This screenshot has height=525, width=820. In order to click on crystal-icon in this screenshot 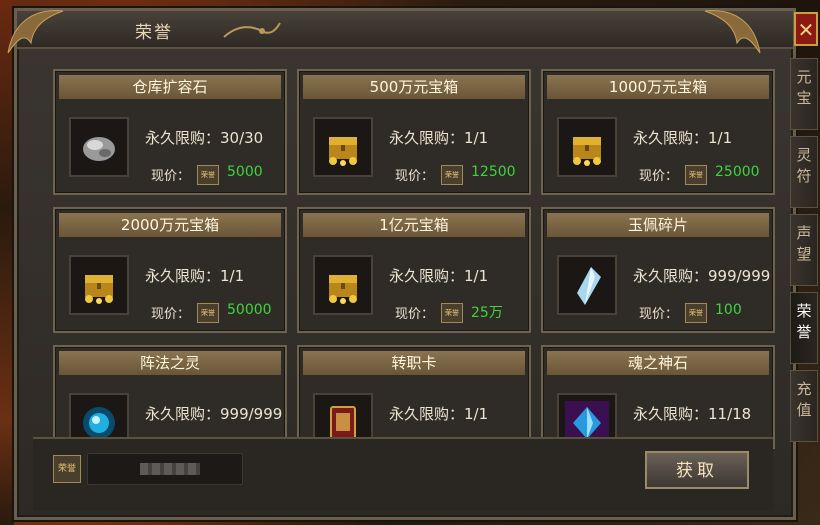, I will do `click(589, 286)`.